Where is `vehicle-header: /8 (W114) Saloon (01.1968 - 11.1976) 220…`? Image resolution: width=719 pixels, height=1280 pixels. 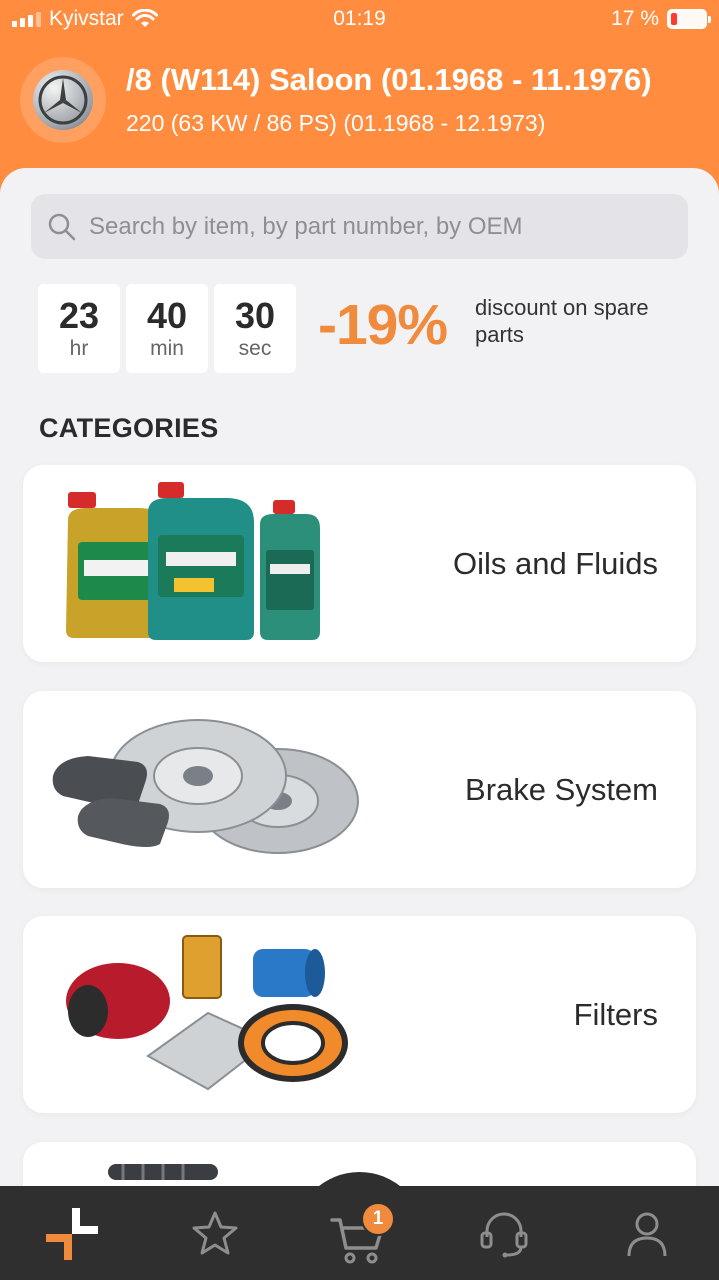 vehicle-header: /8 (W114) Saloon (01.1968 - 11.1976) 220… is located at coordinates (359, 110).